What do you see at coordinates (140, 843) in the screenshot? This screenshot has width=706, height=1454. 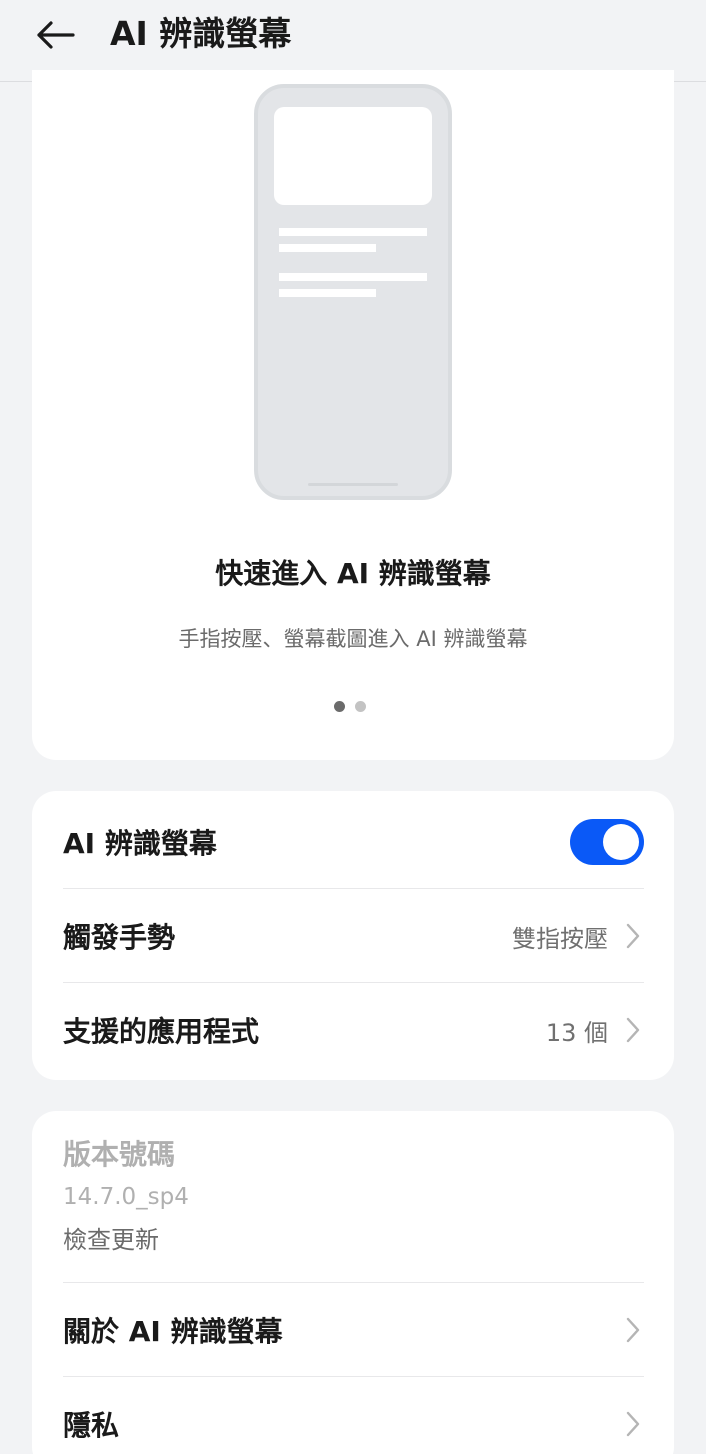 I see `ai-screen-toggle-label: AI 辨識螢幕` at bounding box center [140, 843].